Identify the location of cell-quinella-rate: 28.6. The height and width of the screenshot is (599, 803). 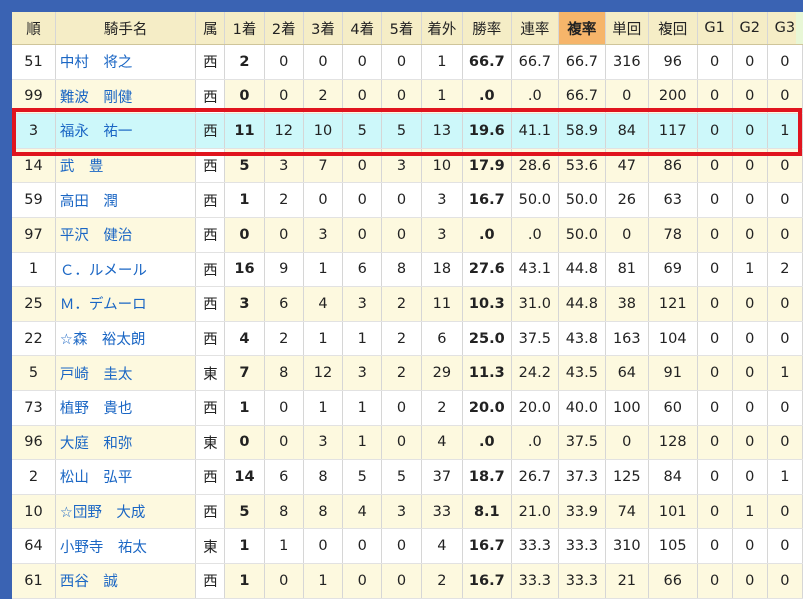
(535, 166).